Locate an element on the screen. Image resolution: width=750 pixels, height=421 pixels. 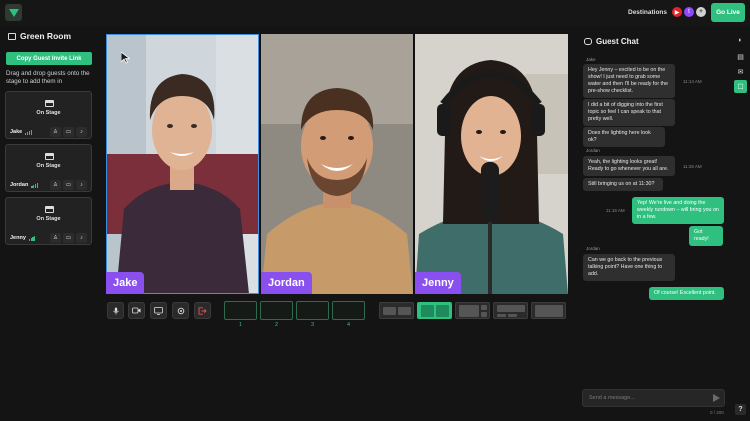
green-room-title: Green Room is located at coordinates (39, 36).